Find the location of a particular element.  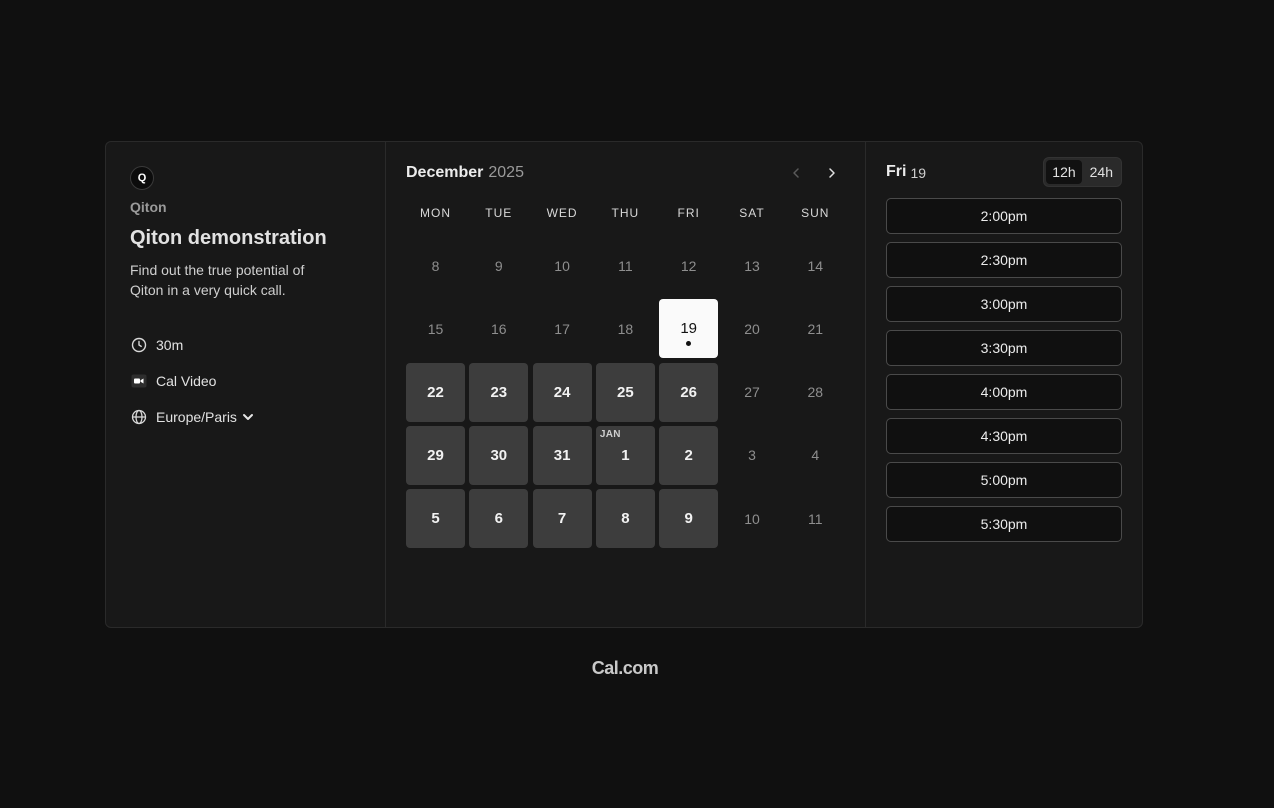

day-cell: 13 is located at coordinates (751, 265).